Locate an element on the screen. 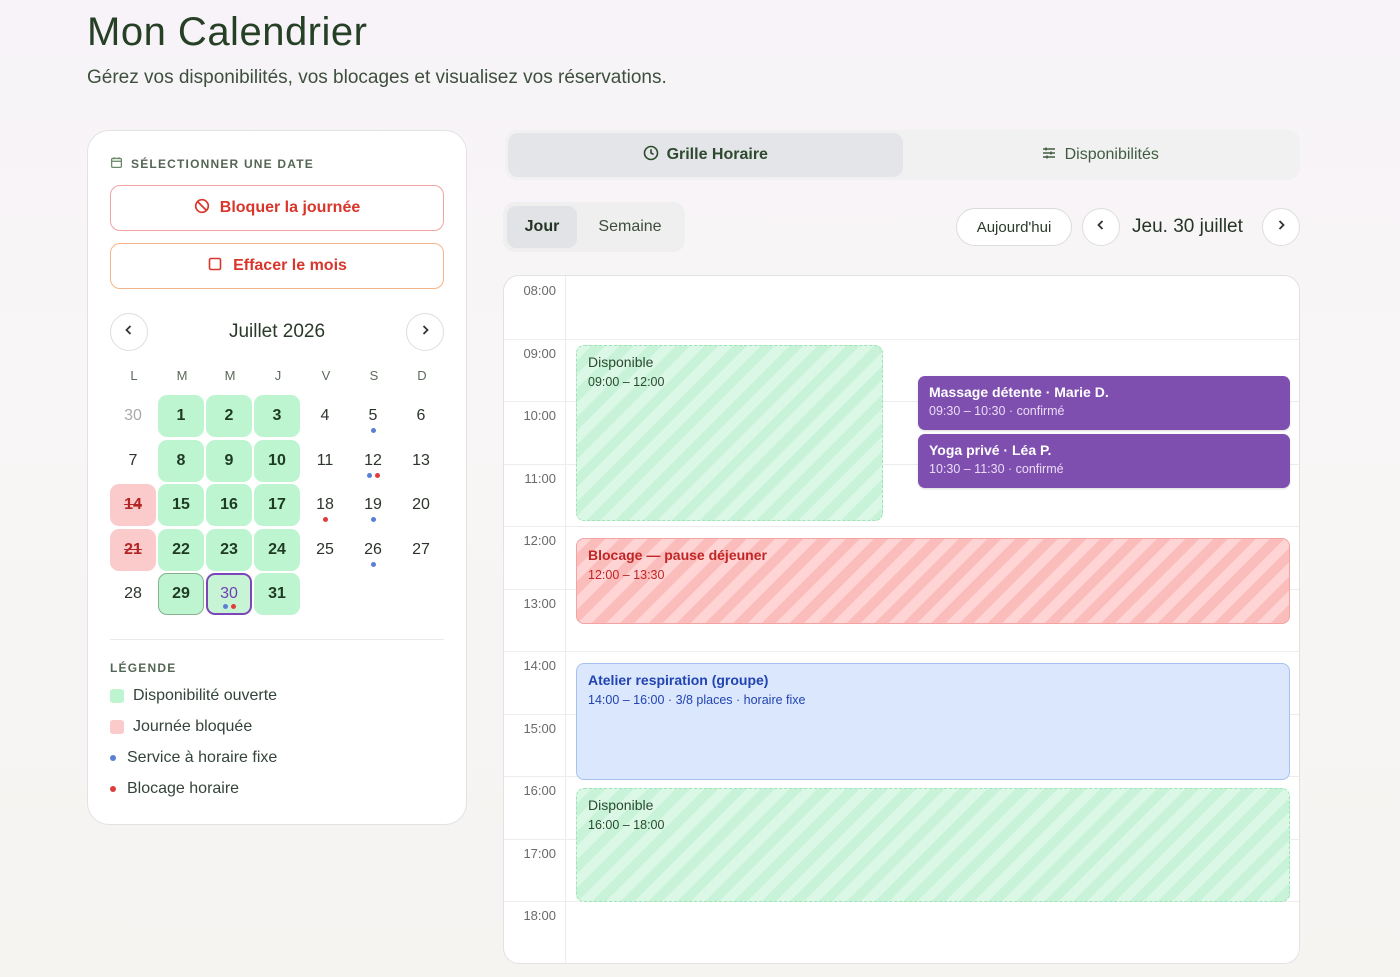 This screenshot has width=1400, height=977. calendar-day: 4 is located at coordinates (325, 416).